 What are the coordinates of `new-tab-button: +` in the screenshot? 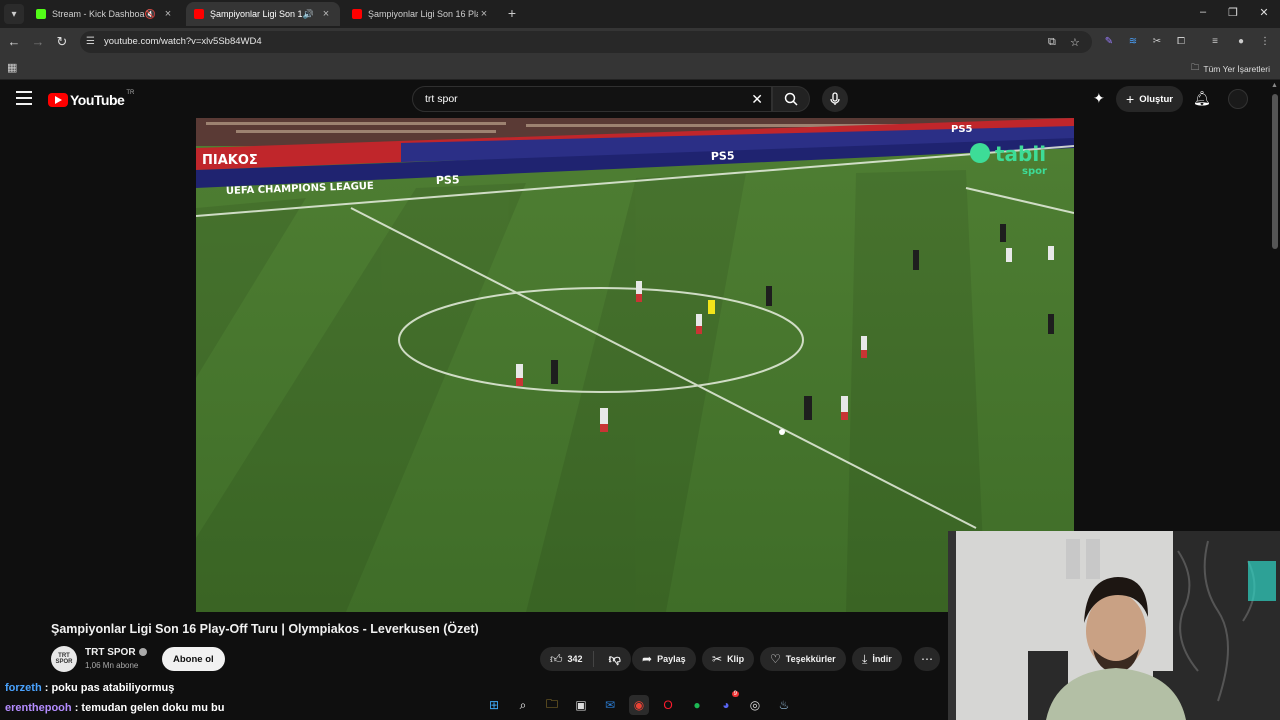 It's located at (512, 13).